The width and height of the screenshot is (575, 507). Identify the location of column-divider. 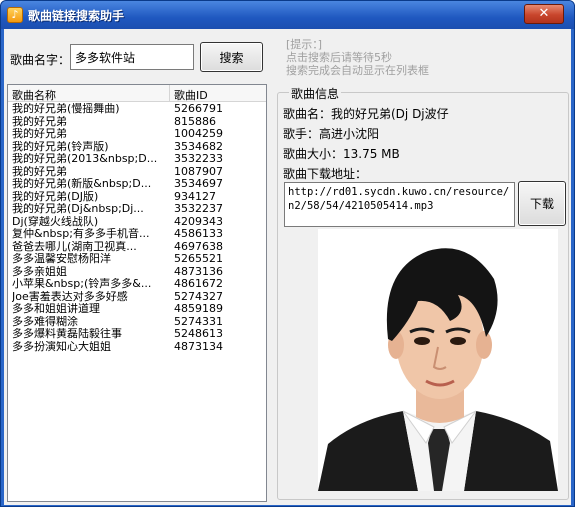
(169, 93).